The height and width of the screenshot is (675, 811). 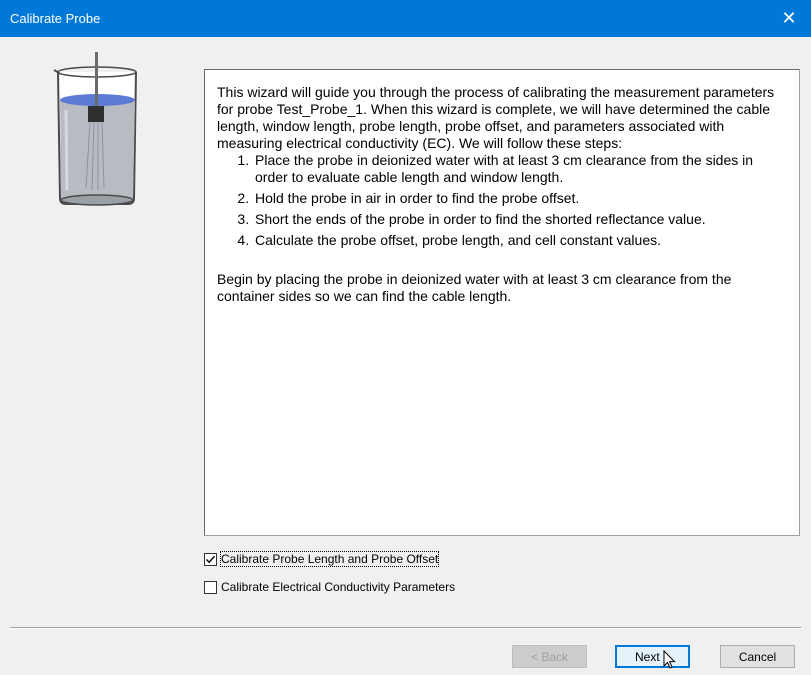 What do you see at coordinates (329, 559) in the screenshot?
I see `checkbox-label: Calibrate Probe Length and Probe Offset` at bounding box center [329, 559].